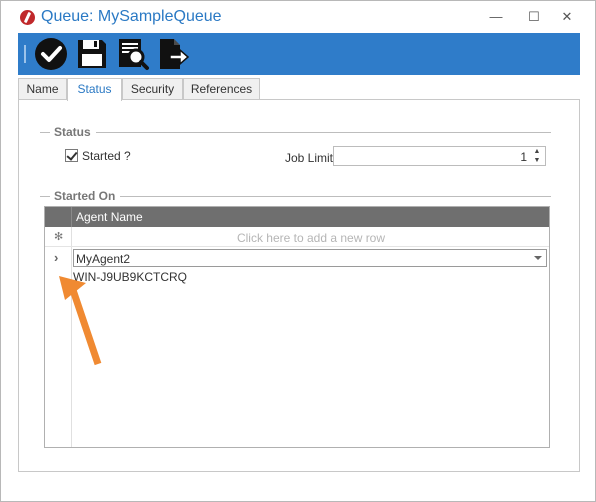 The height and width of the screenshot is (502, 596). What do you see at coordinates (439, 156) in the screenshot?
I see `job-limit-spinner: 1 ▲ ▼` at bounding box center [439, 156].